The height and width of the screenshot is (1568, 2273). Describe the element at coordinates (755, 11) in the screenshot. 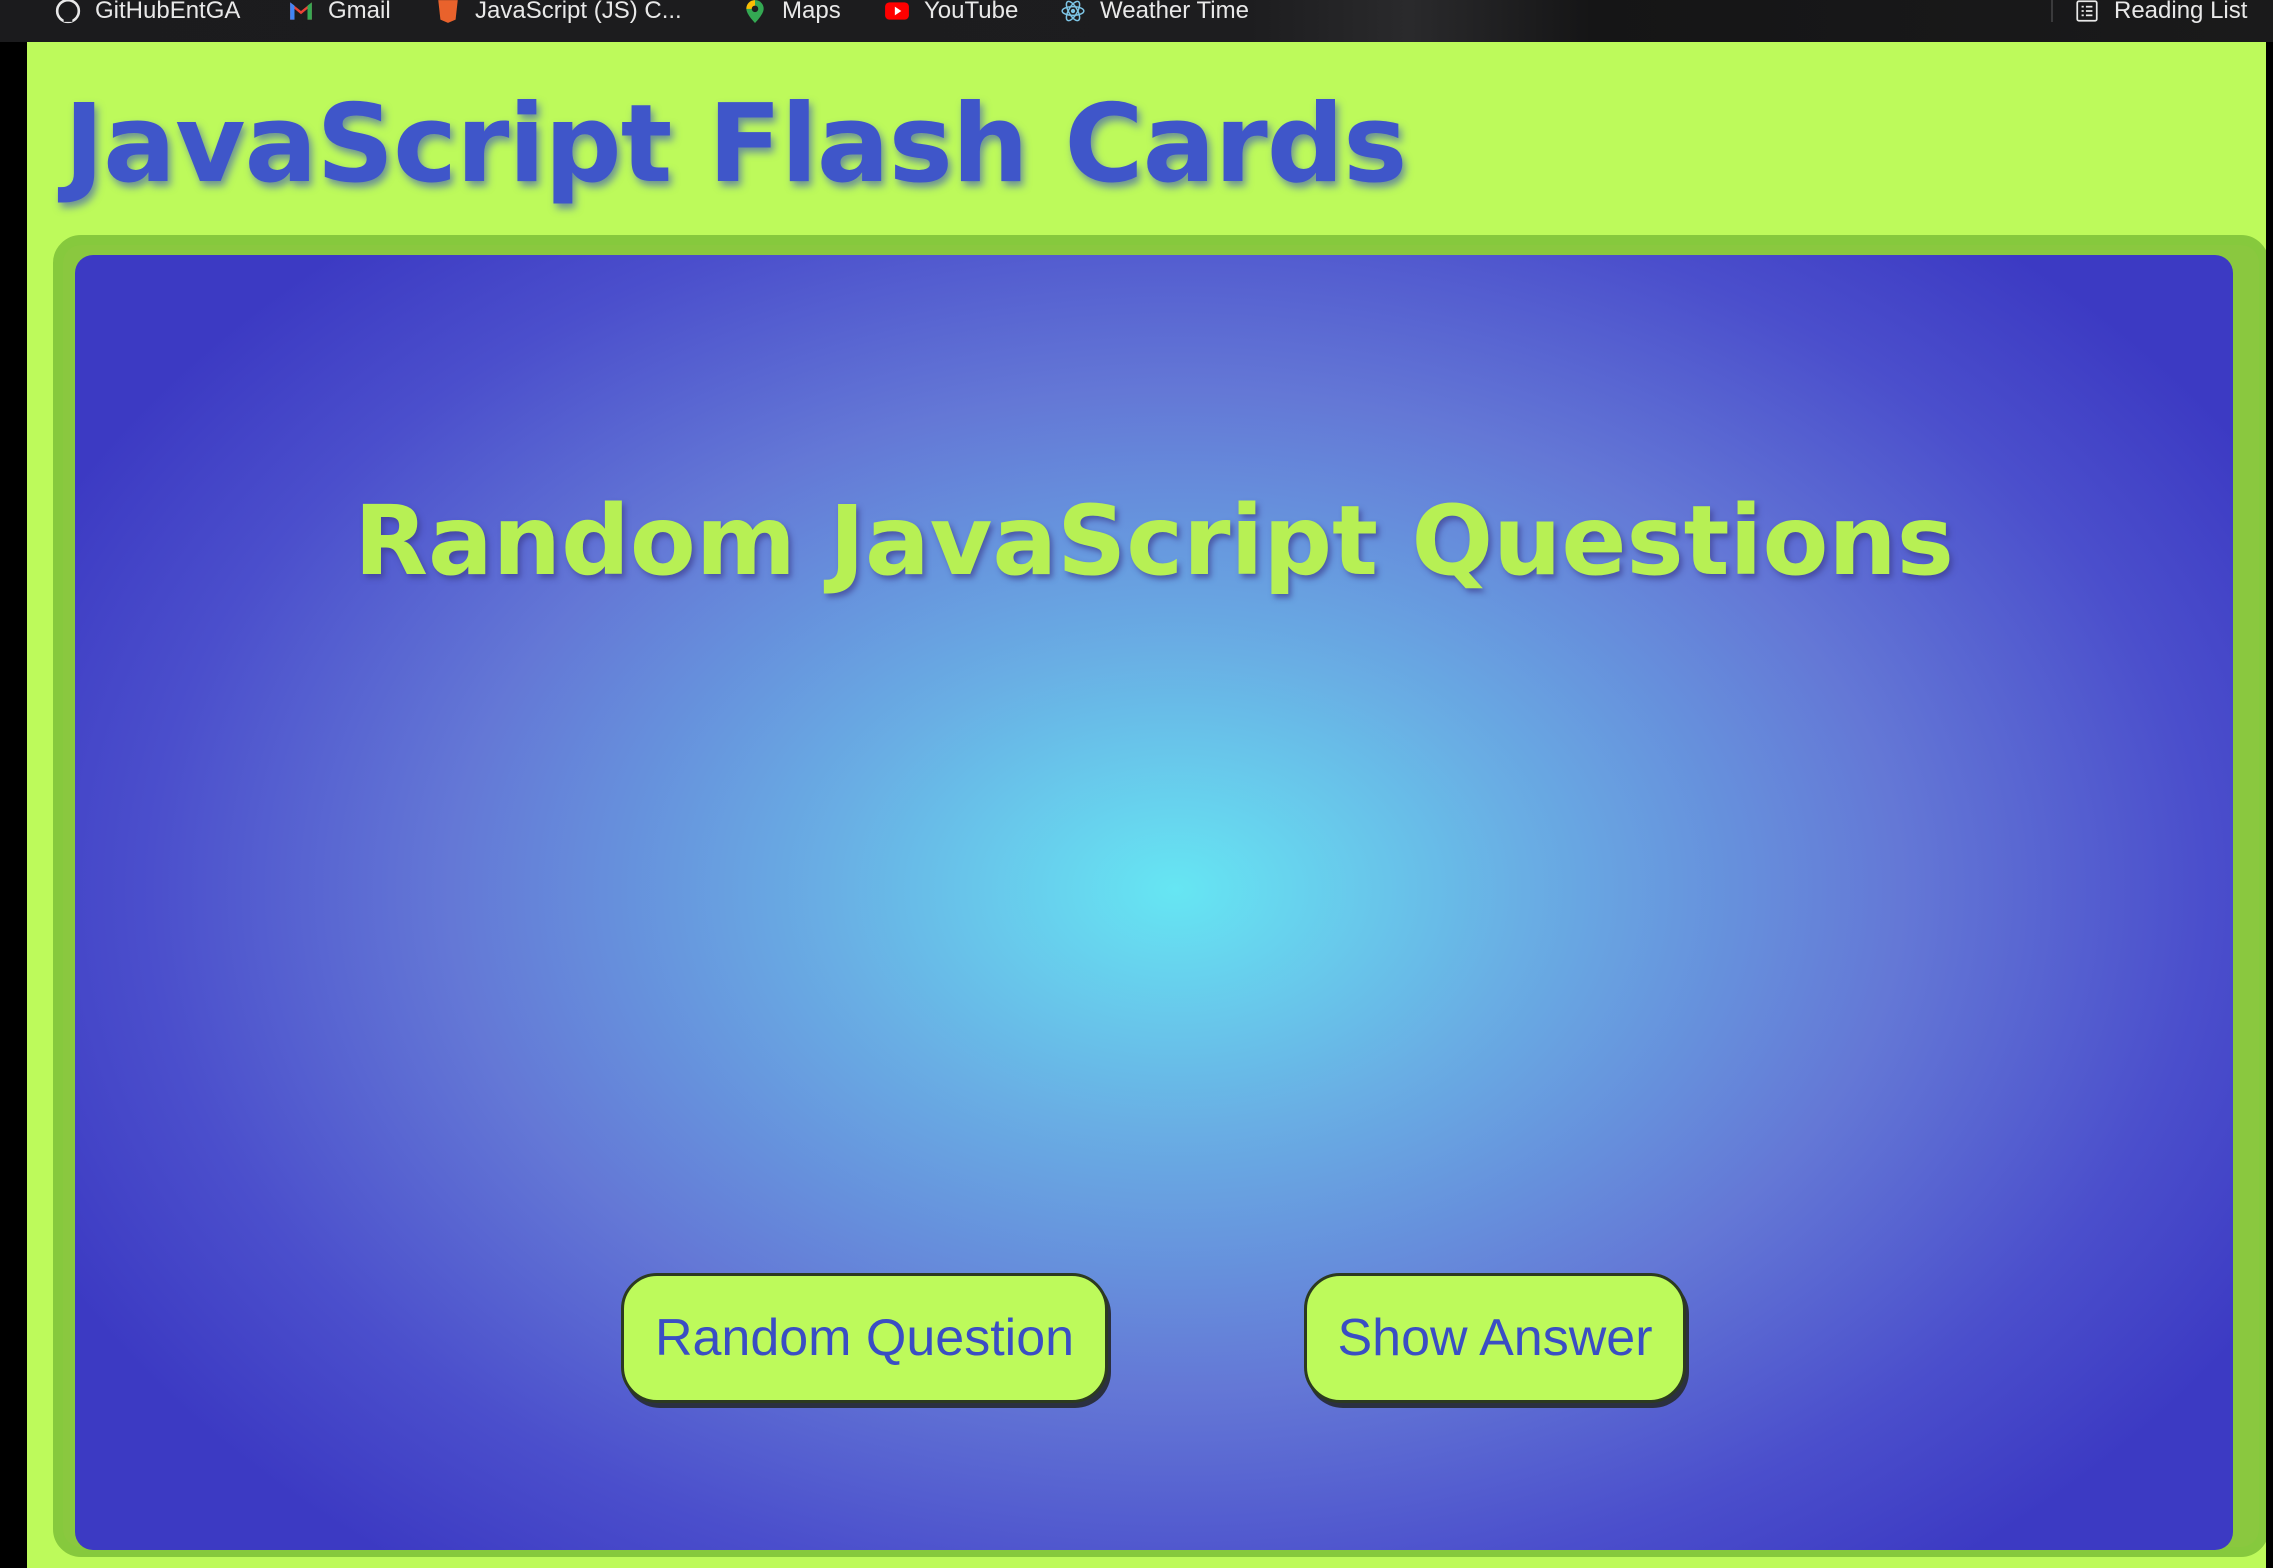

I see `maps-pin-icon` at that location.